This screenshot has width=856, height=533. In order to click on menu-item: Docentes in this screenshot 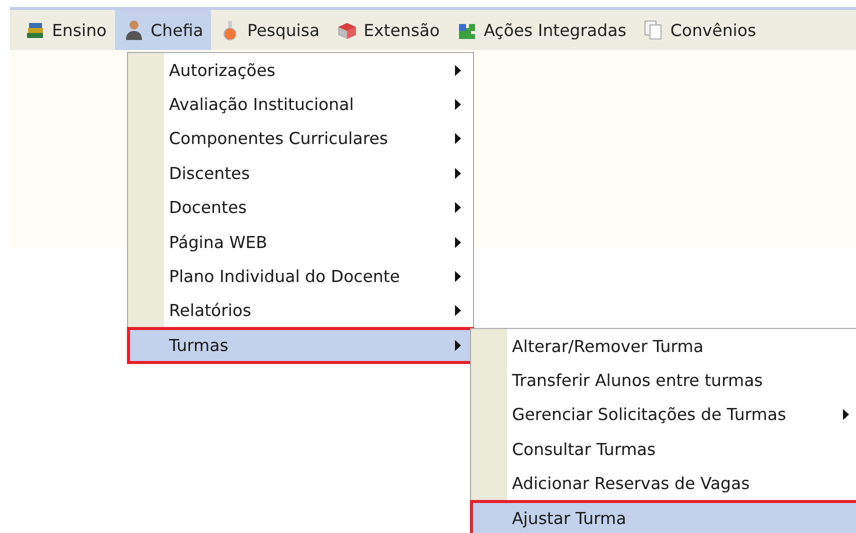, I will do `click(300, 207)`.